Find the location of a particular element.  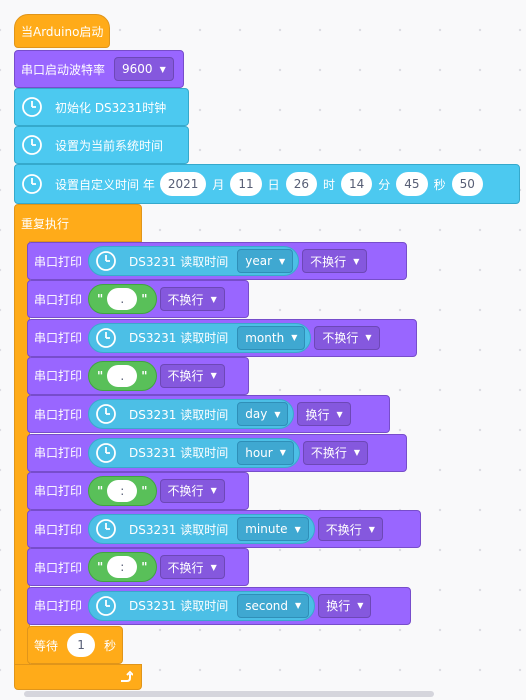

wait-unit-label: 秒 is located at coordinates (110, 645).